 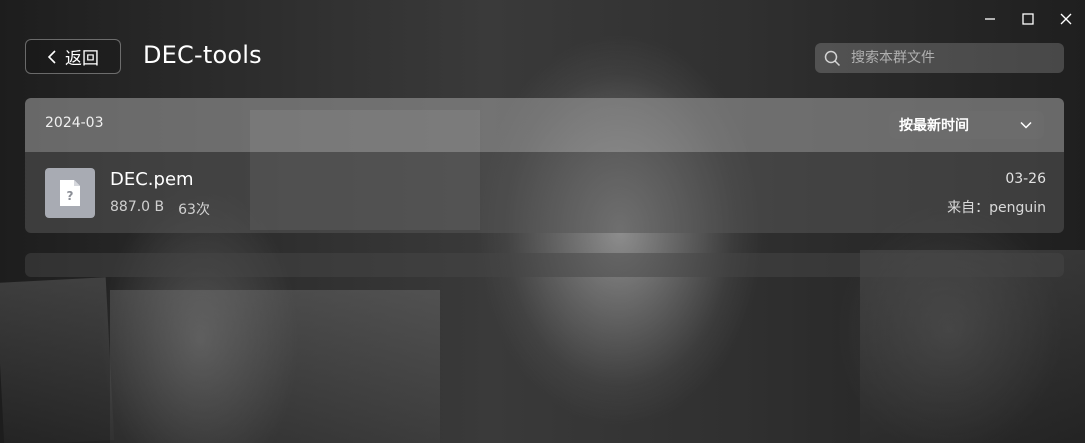 I want to click on file-uploader: 来自：penguin, so click(x=996, y=208).